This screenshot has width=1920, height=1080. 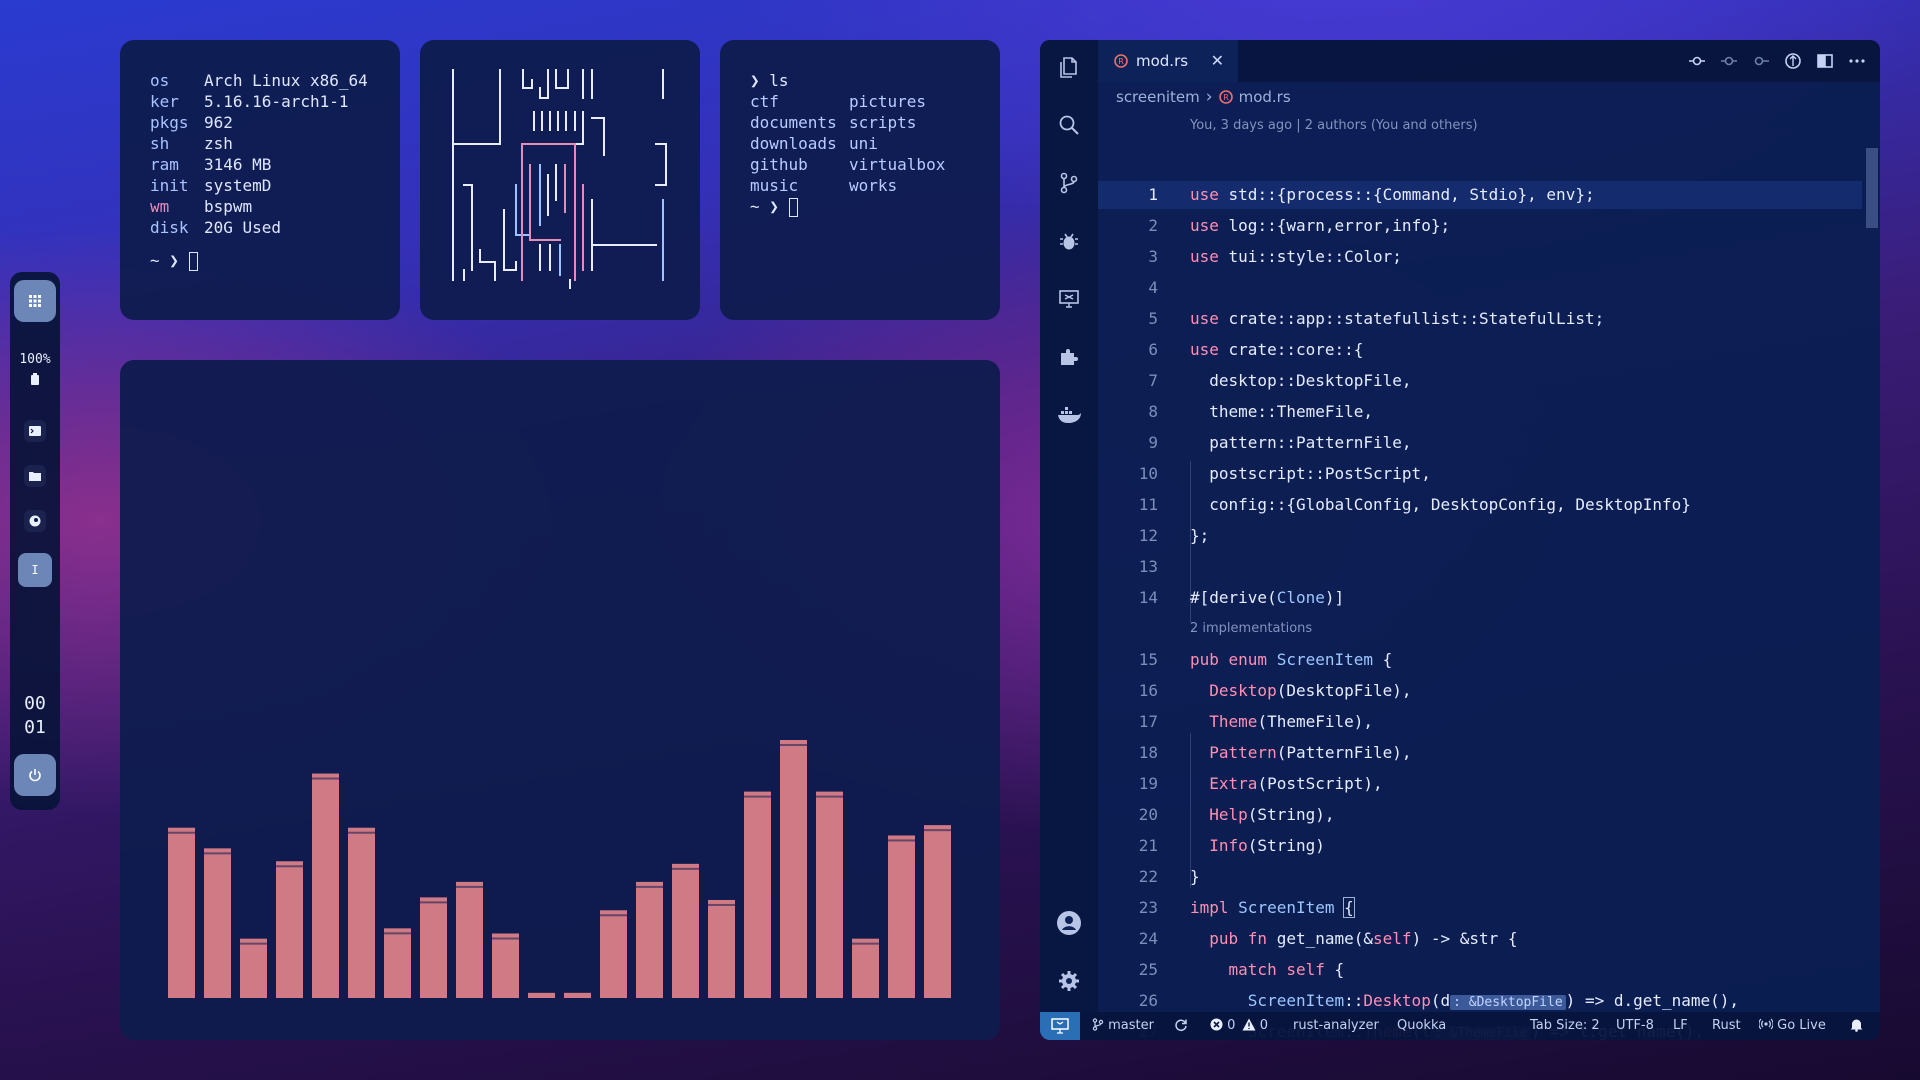 I want to click on tab-mod-rs: R mod.rs ✕, so click(x=1168, y=61).